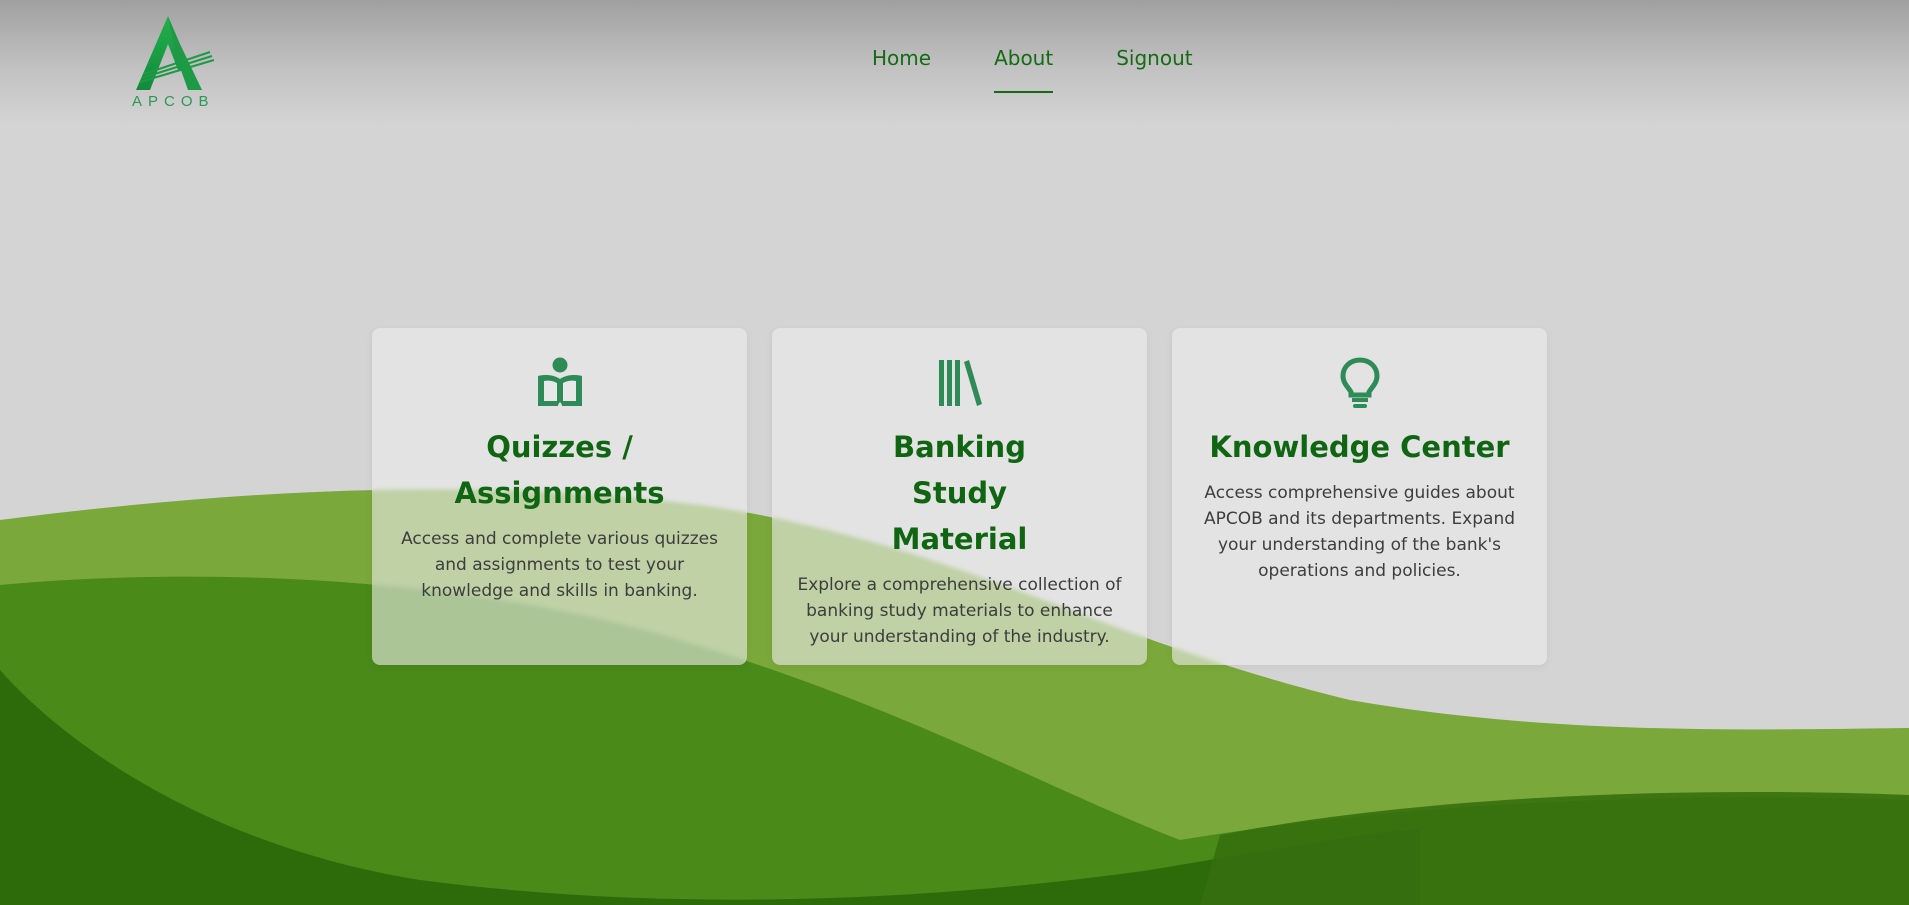  I want to click on book-shelf-icon, so click(959, 383).